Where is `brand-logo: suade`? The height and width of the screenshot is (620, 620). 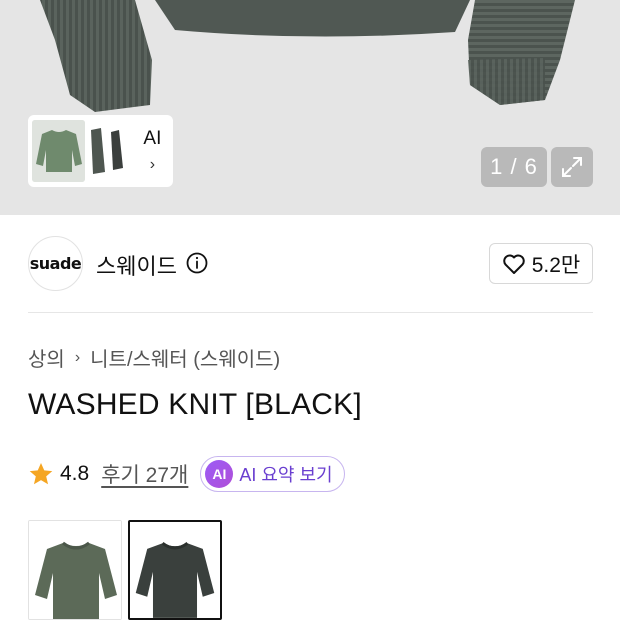
brand-logo: suade is located at coordinates (55, 263).